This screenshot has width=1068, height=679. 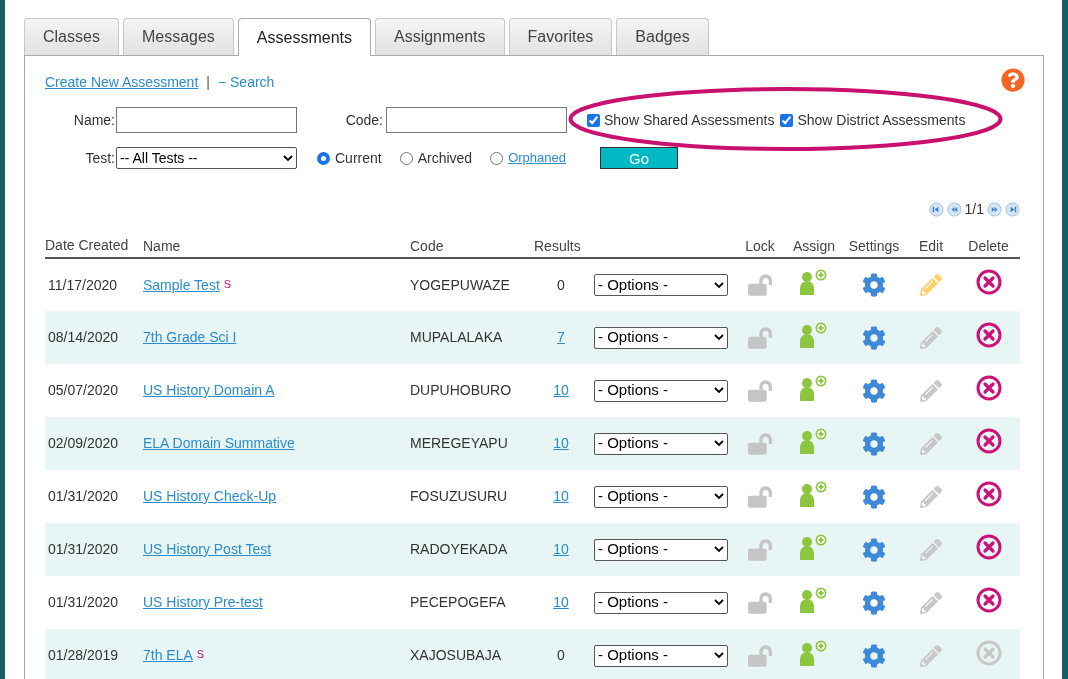 What do you see at coordinates (561, 284) in the screenshot?
I see `results-cell: 0` at bounding box center [561, 284].